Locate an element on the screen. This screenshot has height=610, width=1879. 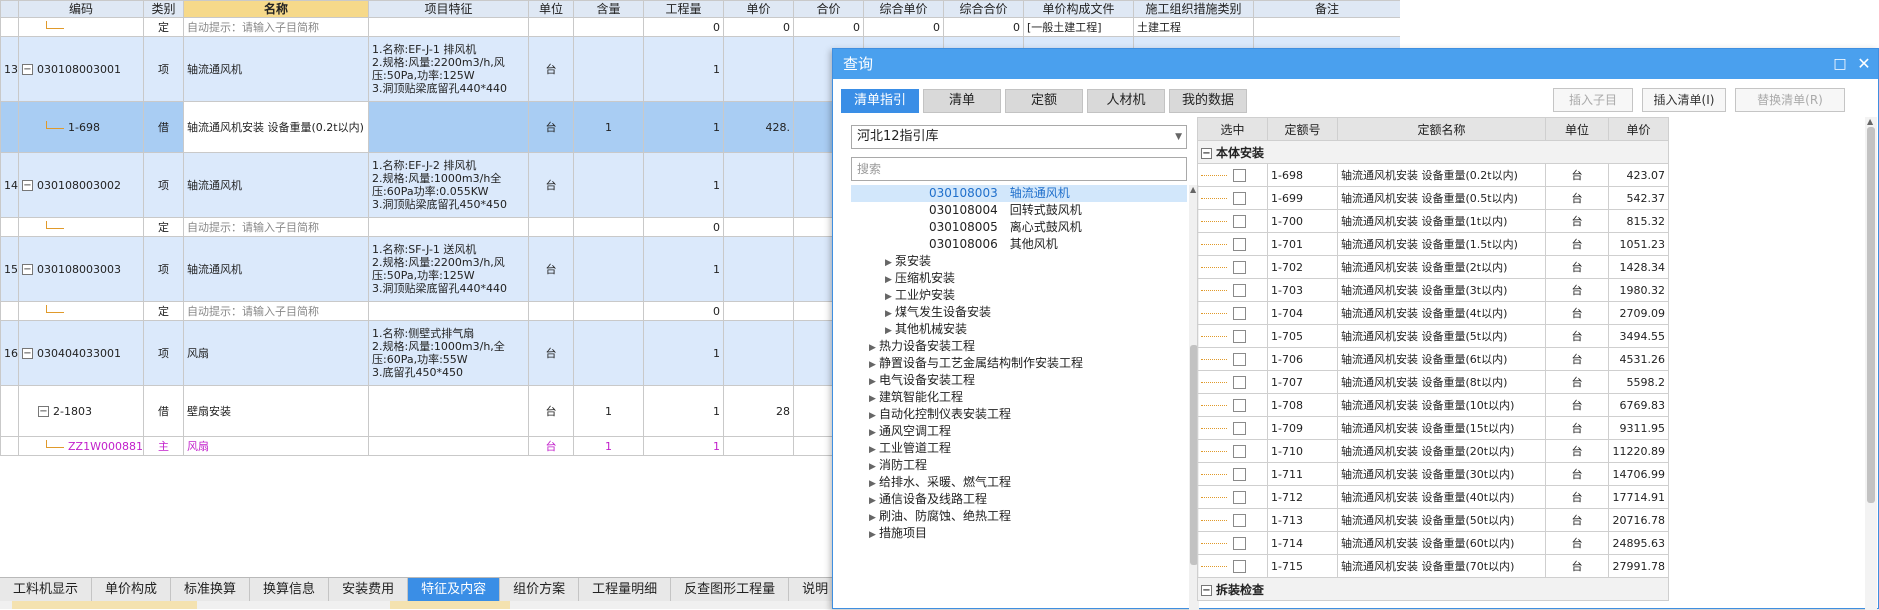
bill-col-header: 综合合价 is located at coordinates (983, 9).